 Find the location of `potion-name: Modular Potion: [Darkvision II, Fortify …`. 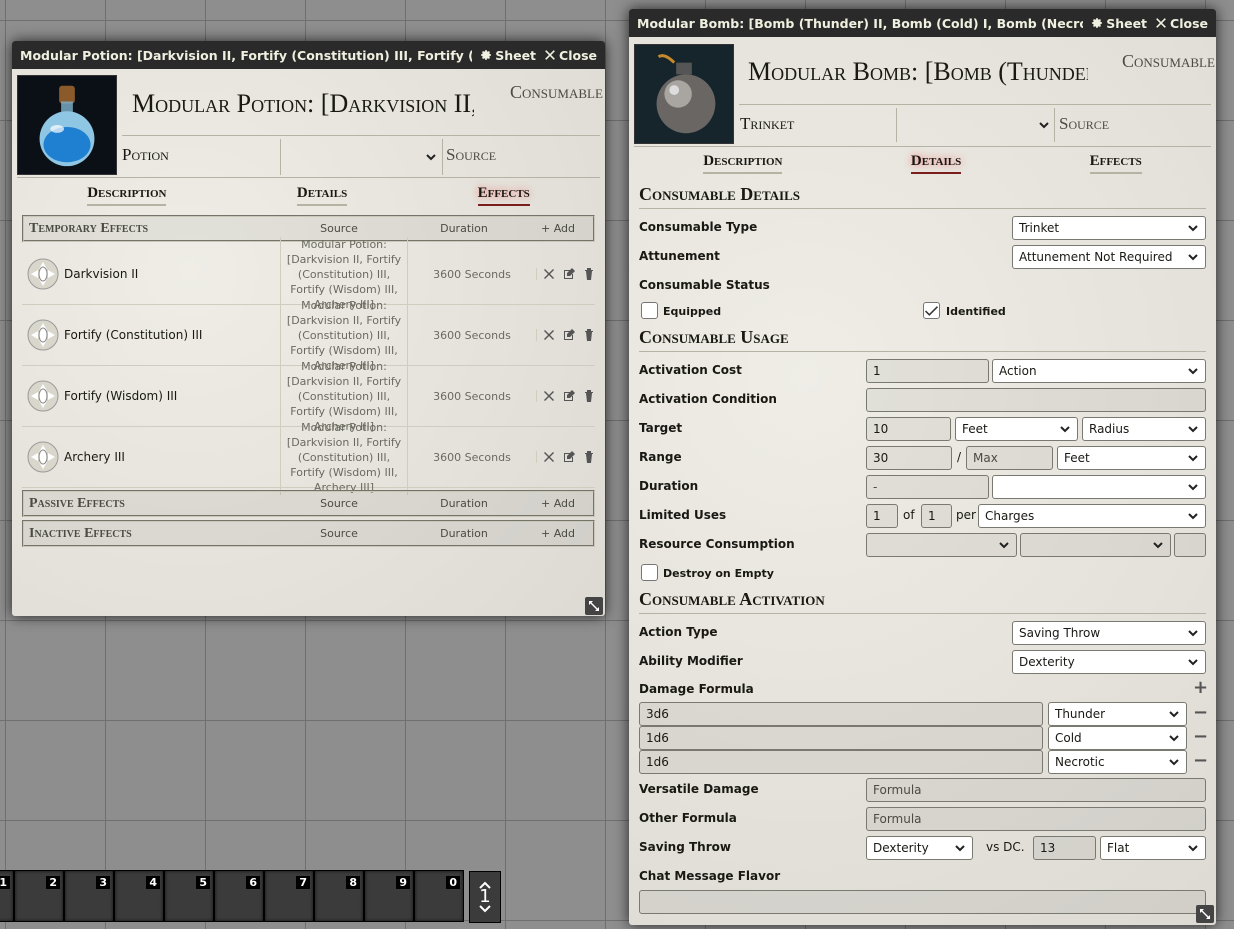

potion-name: Modular Potion: [Darkvision II, Fortify … is located at coordinates (303, 104).